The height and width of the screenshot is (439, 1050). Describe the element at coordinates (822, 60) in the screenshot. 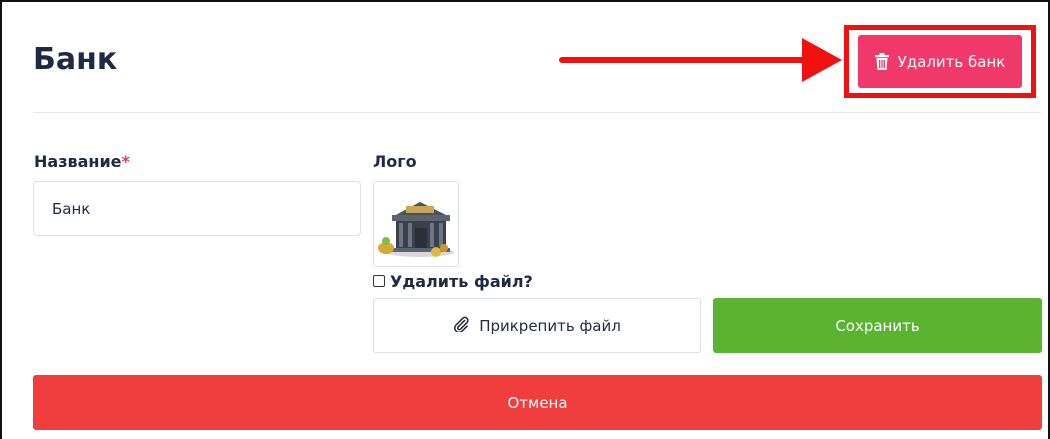

I see `annotation-arrow-head` at that location.